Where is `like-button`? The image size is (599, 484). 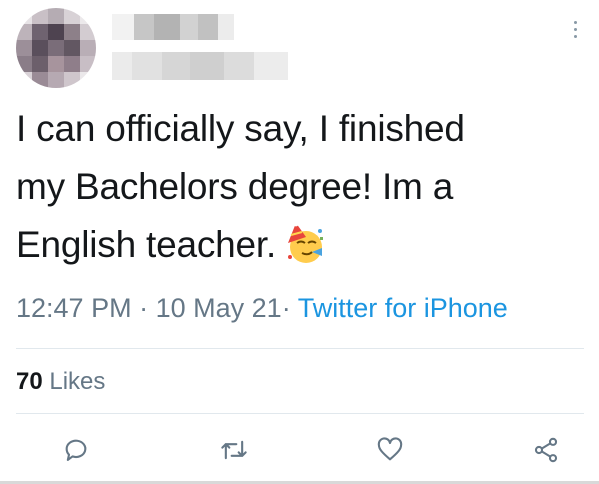 like-button is located at coordinates (390, 450).